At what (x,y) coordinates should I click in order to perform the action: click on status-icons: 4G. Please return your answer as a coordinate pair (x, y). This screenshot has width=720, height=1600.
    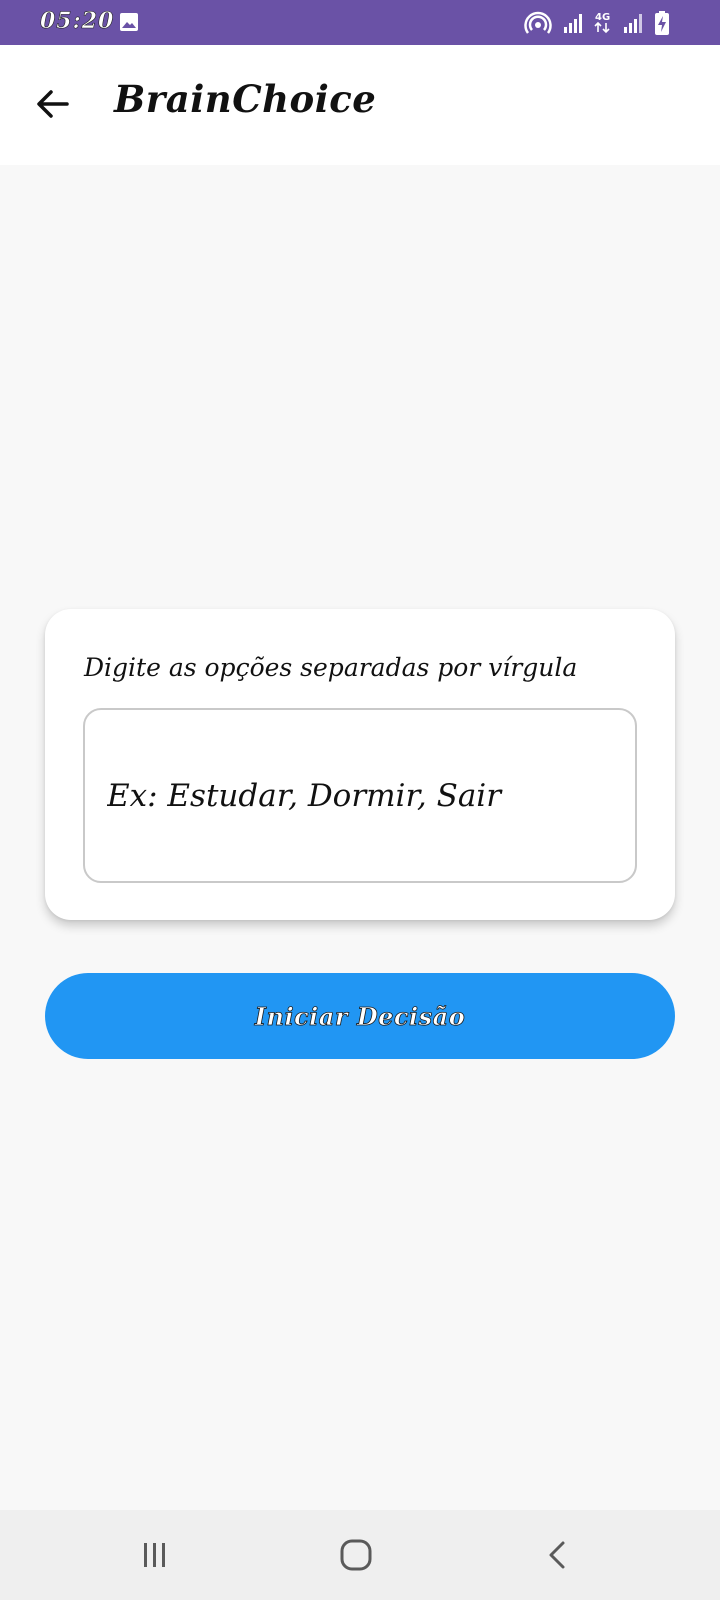
    Looking at the image, I should click on (597, 23).